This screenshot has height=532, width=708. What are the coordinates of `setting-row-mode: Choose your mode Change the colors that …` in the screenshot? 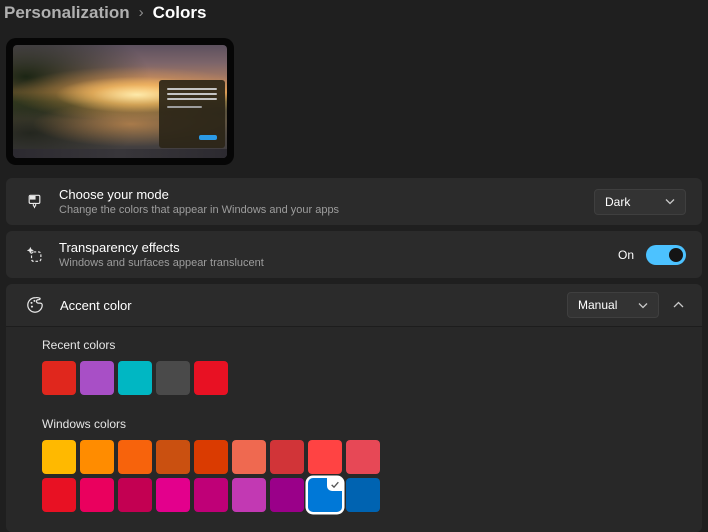 It's located at (354, 201).